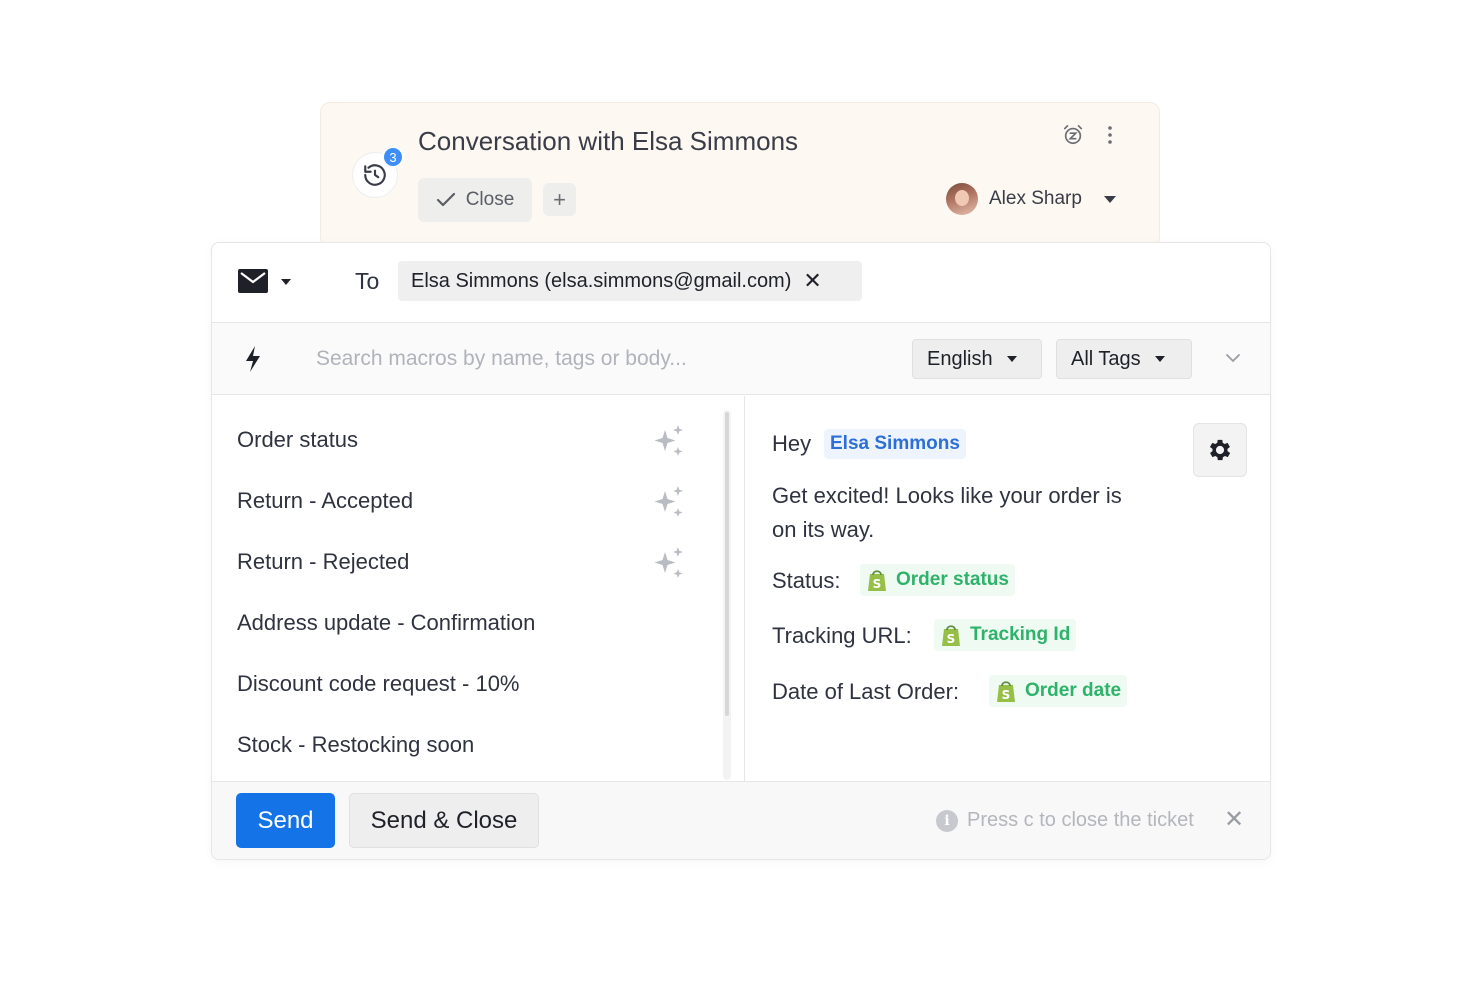  What do you see at coordinates (947, 495) in the screenshot?
I see `body-line-1: Get excited! Looks like your order is` at bounding box center [947, 495].